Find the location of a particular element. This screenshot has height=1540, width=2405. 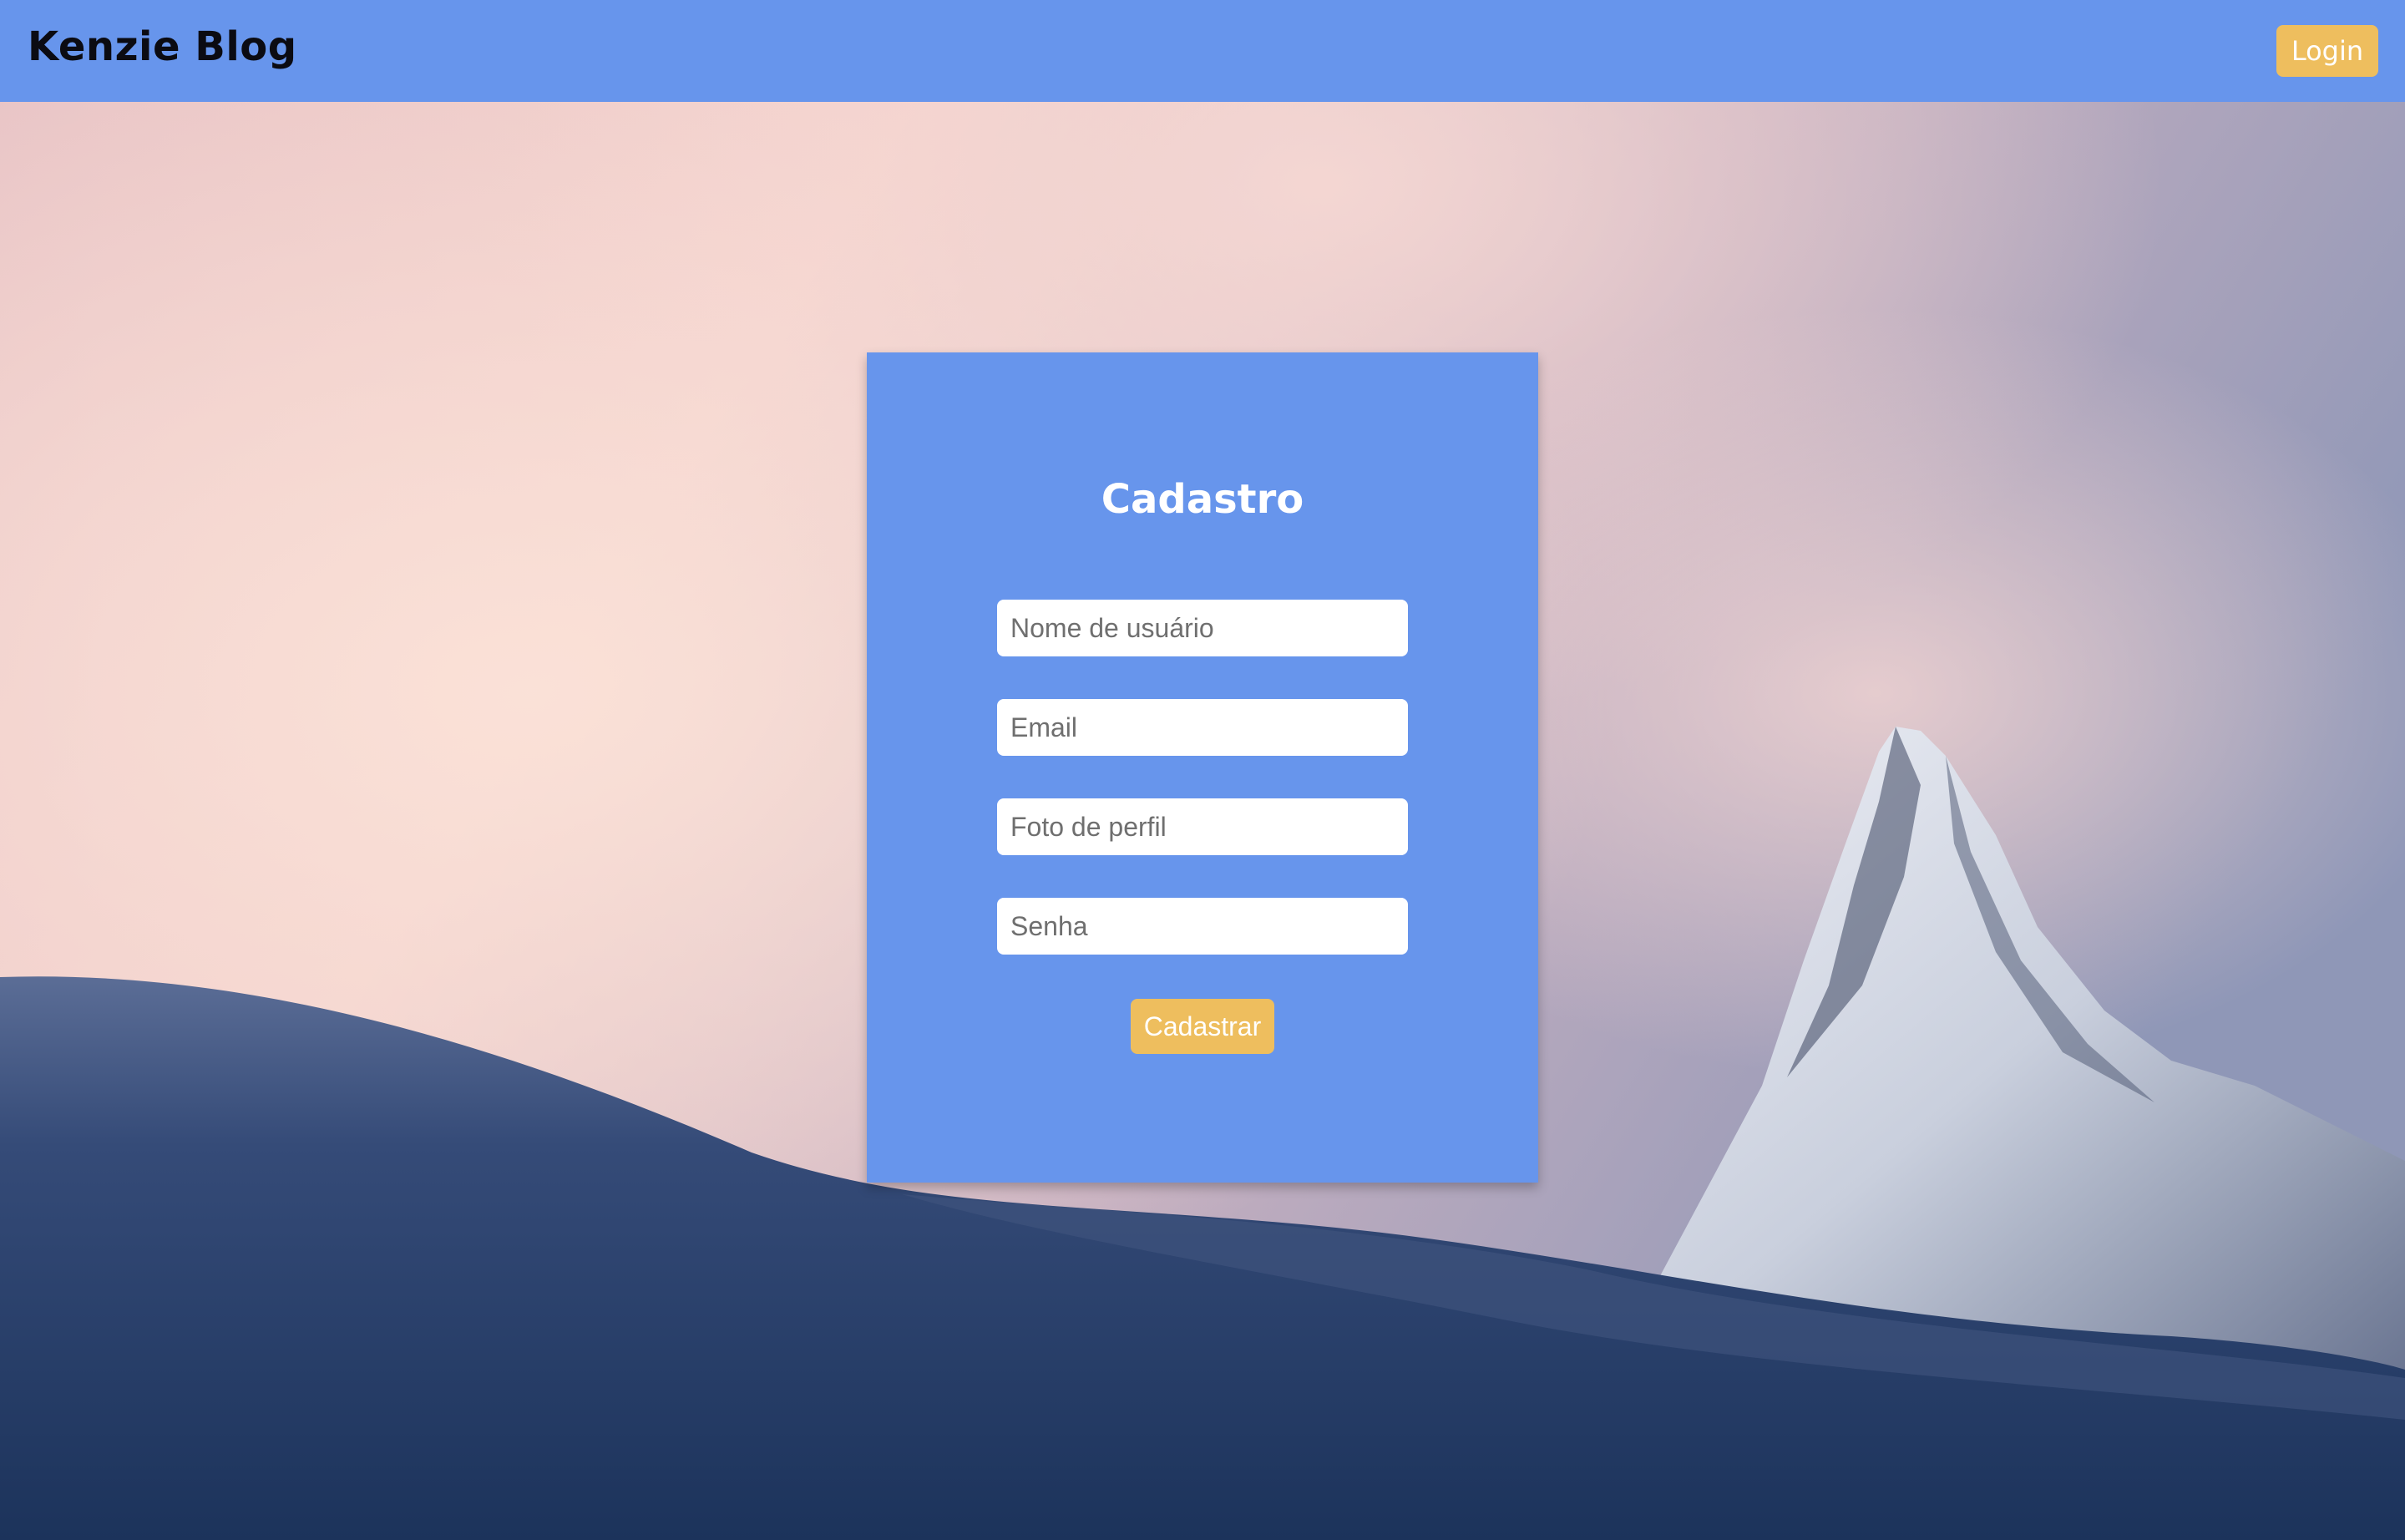

email-field is located at coordinates (1202, 728).